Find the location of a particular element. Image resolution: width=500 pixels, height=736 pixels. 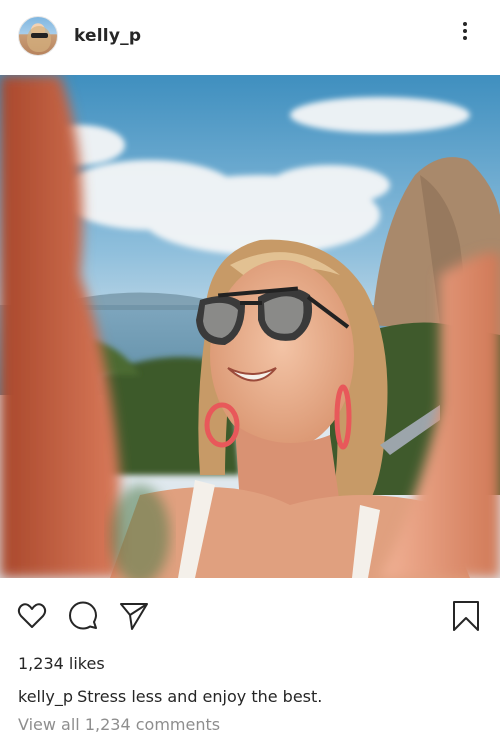

post-header: kelly_p is located at coordinates (250, 37).